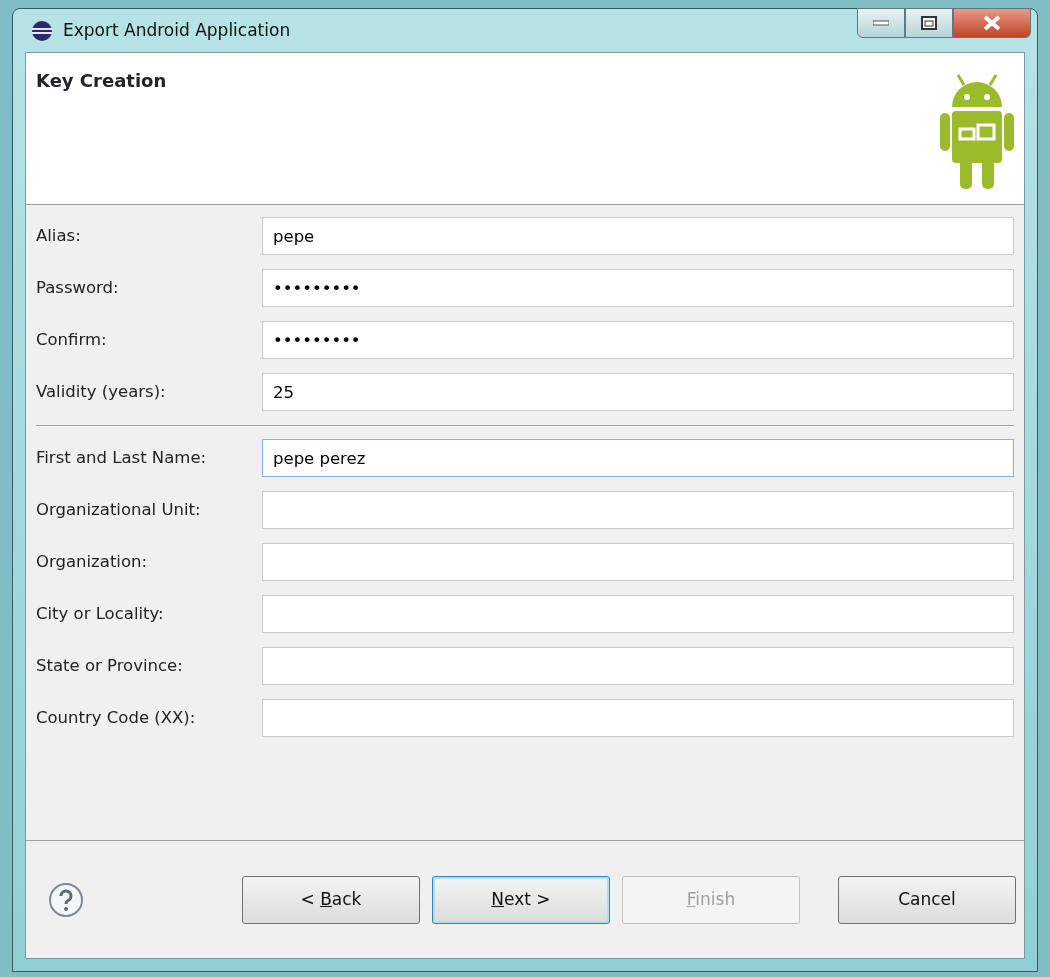  Describe the element at coordinates (119, 509) in the screenshot. I see `field-label: Organizational Unit:` at that location.